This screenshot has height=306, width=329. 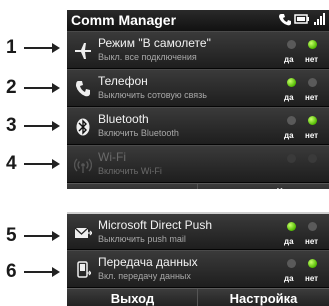 What do you see at coordinates (11, 163) in the screenshot?
I see `callout-number: 4` at bounding box center [11, 163].